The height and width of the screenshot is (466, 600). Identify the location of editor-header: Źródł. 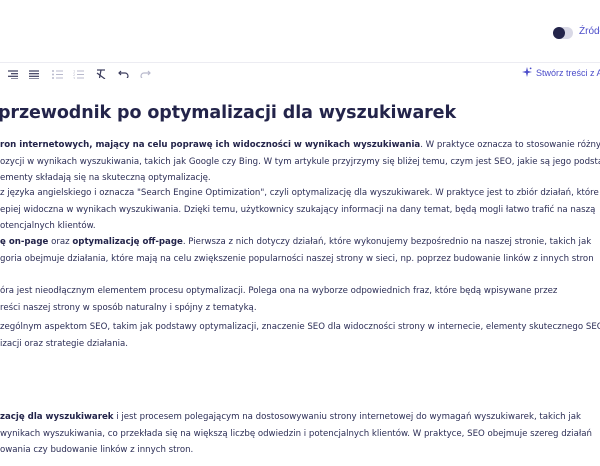
(300, 31).